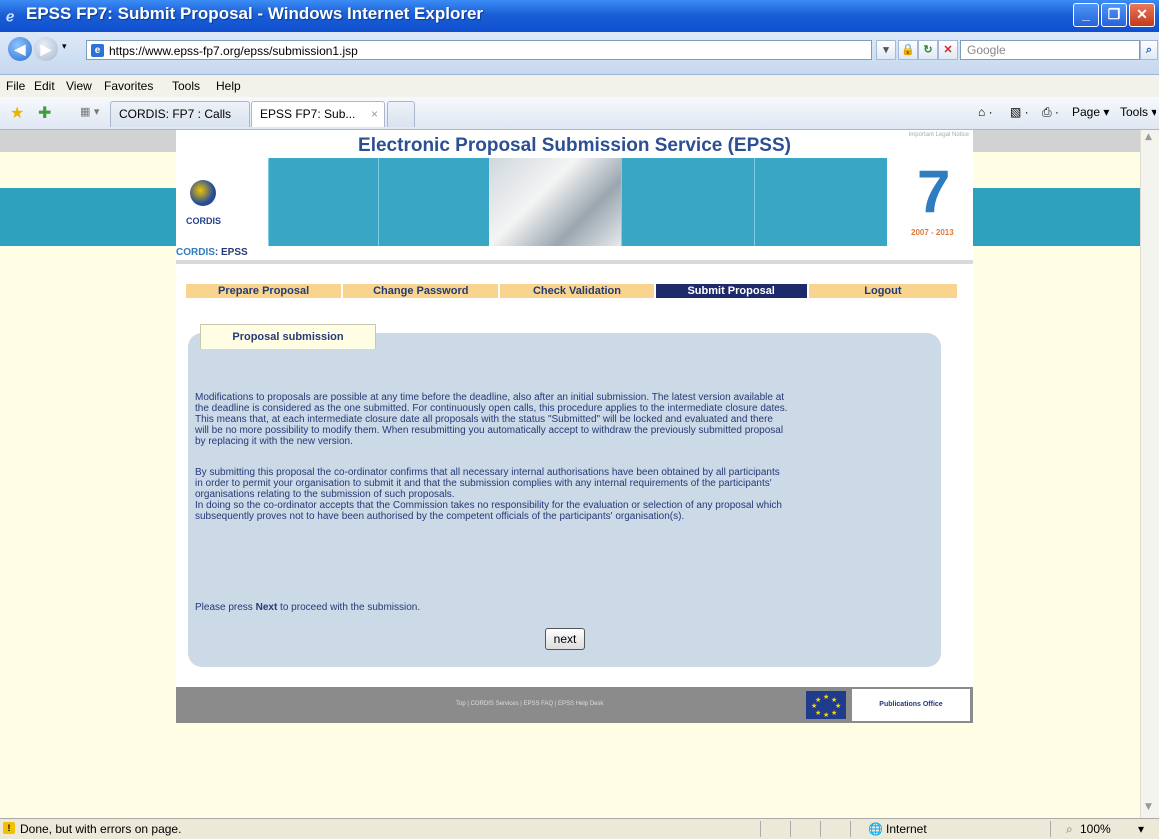  What do you see at coordinates (1142, 15) in the screenshot?
I see `close-button: ✕` at bounding box center [1142, 15].